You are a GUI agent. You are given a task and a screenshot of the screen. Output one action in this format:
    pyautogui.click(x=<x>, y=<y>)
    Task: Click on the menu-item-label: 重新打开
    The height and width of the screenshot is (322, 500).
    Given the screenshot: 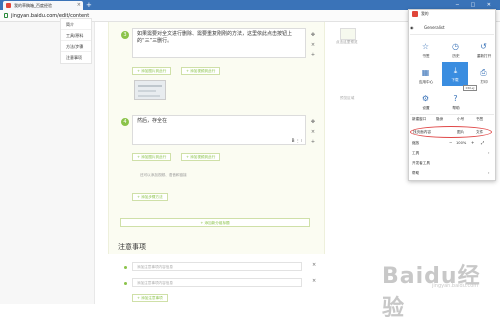 What is the action you would take?
    pyautogui.click(x=484, y=56)
    